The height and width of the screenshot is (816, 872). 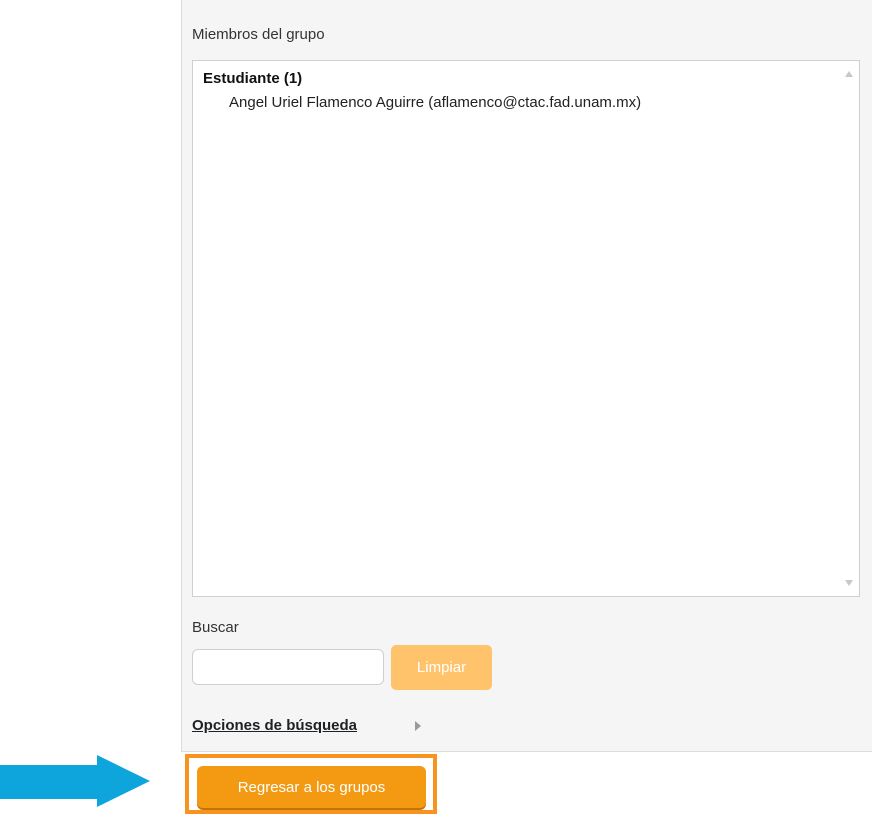 I want to click on members-label: Miembros del grupo, so click(x=258, y=34).